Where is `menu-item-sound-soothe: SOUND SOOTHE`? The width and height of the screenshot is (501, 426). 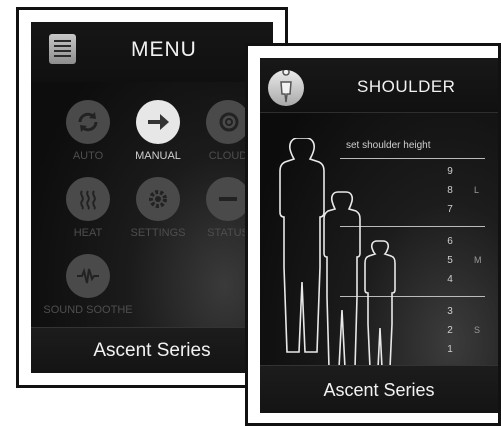 menu-item-sound-soothe: SOUND SOOTHE is located at coordinates (88, 289).